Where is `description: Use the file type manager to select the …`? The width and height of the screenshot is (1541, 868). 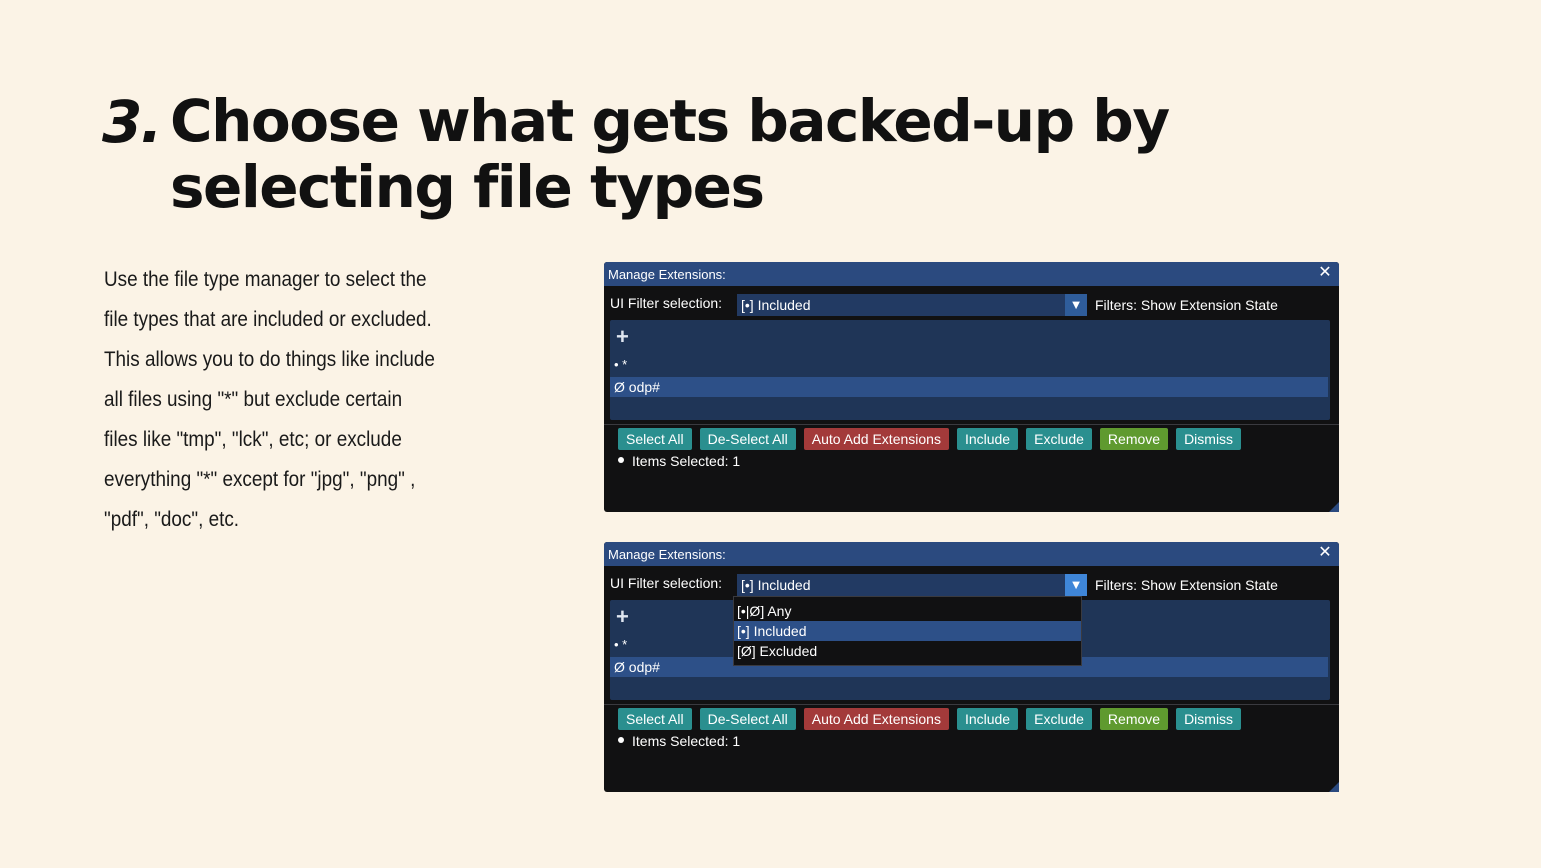 description: Use the file type manager to select the … is located at coordinates (293, 400).